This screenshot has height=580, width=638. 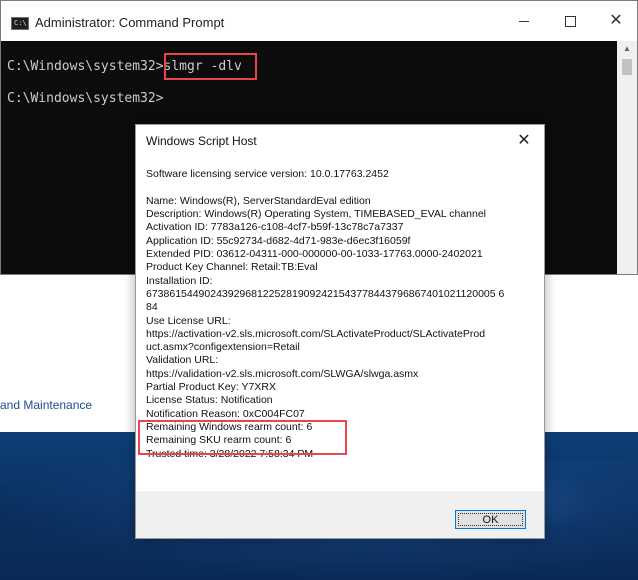 What do you see at coordinates (210, 66) in the screenshot?
I see `command-highlight-box` at bounding box center [210, 66].